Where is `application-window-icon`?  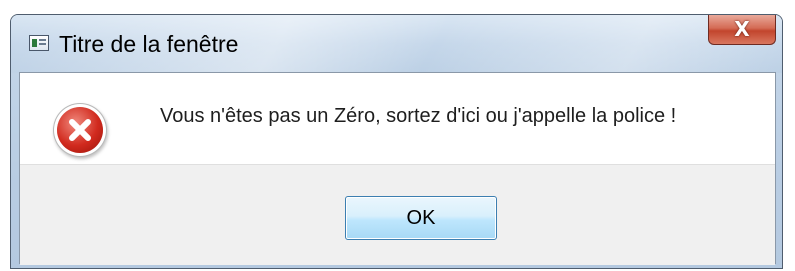 application-window-icon is located at coordinates (39, 43).